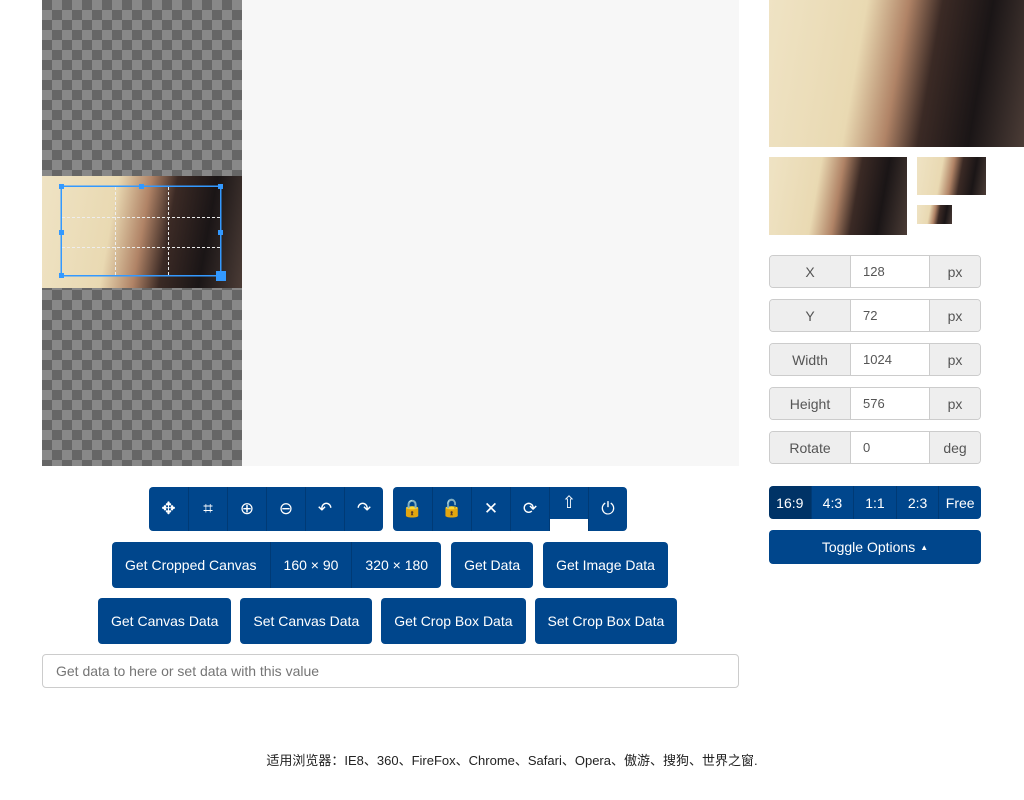 The width and height of the screenshot is (1024, 800). I want to click on reset-icon: ⟳, so click(530, 508).